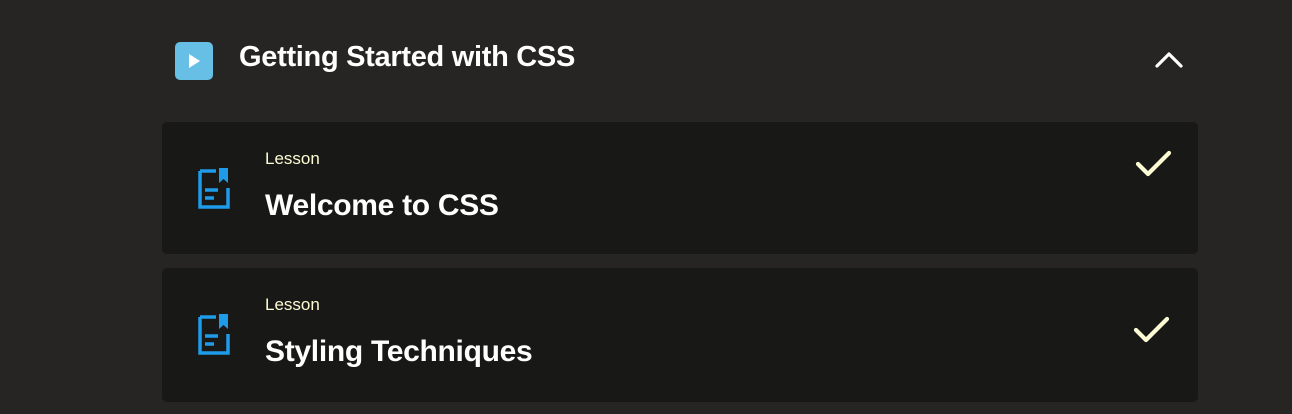 Image resolution: width=1292 pixels, height=414 pixels. I want to click on chevron-up-icon, so click(1169, 60).